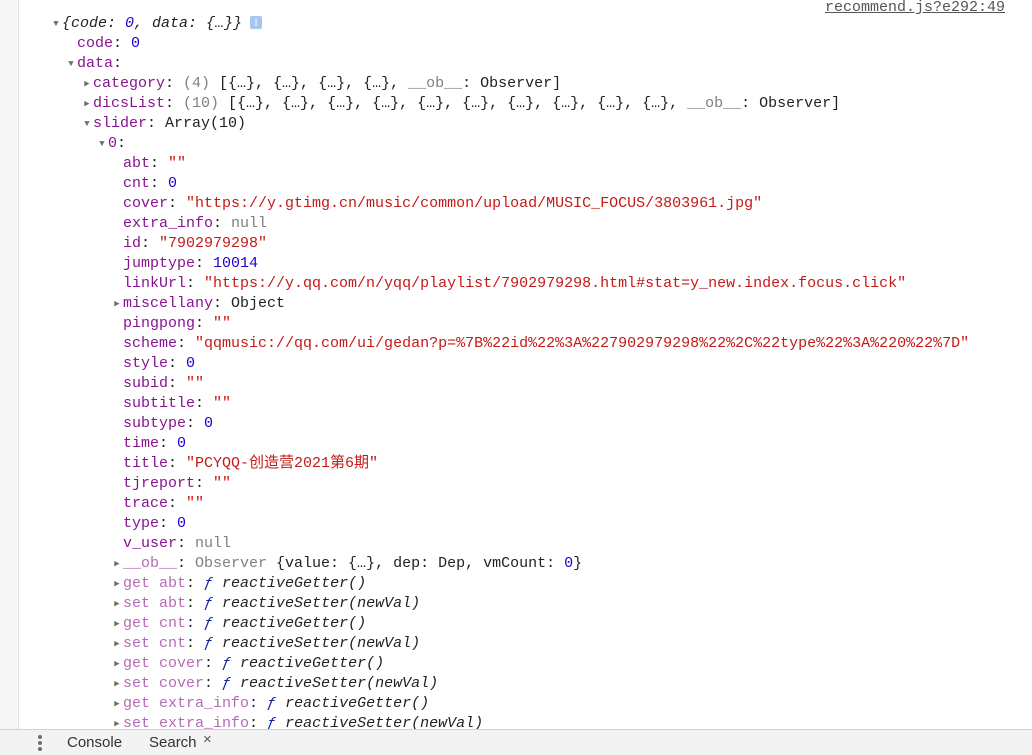 The height and width of the screenshot is (755, 1032). What do you see at coordinates (191, 263) in the screenshot?
I see `tree-row: jumptype: 10014` at bounding box center [191, 263].